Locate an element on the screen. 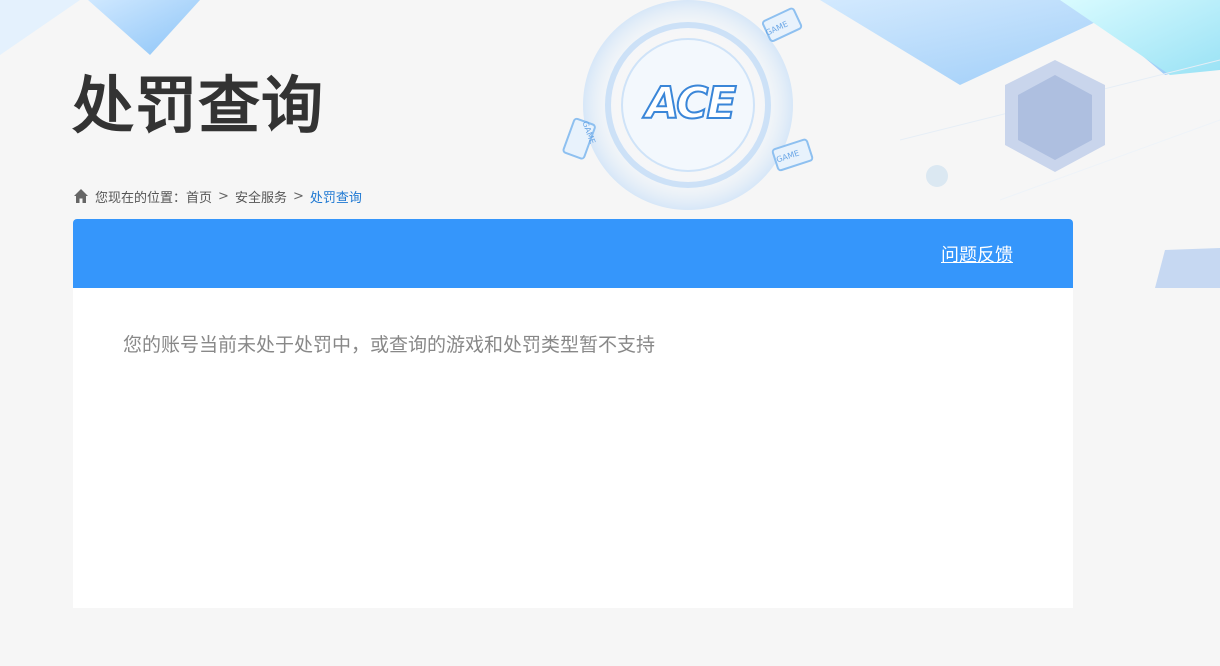 This screenshot has width=1220, height=666. ace-logo-text: ACE is located at coordinates (690, 103).